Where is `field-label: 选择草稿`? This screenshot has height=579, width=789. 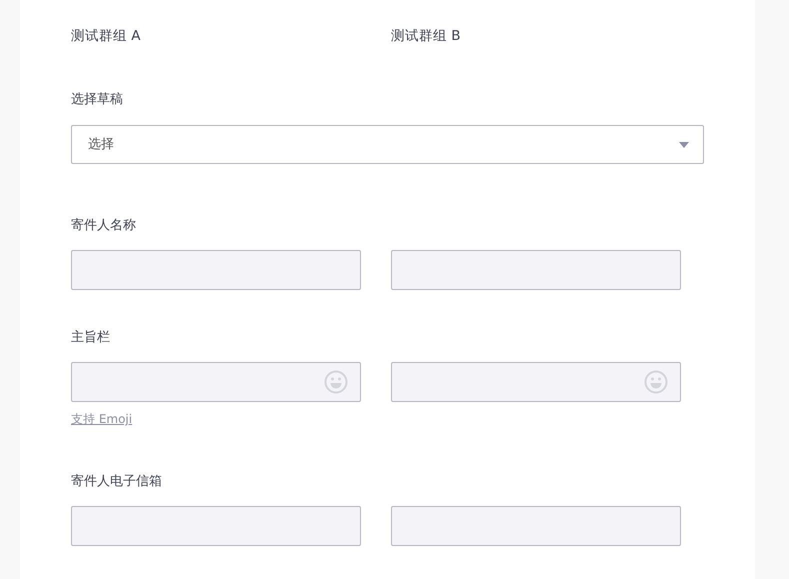
field-label: 选择草稿 is located at coordinates (97, 100).